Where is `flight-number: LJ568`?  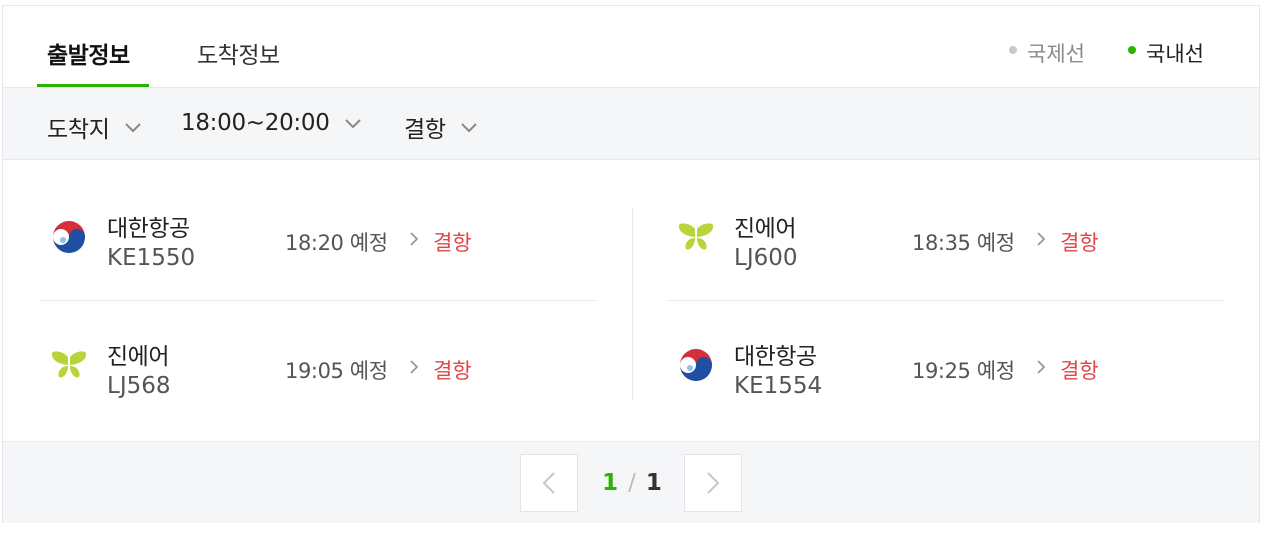 flight-number: LJ568 is located at coordinates (139, 386).